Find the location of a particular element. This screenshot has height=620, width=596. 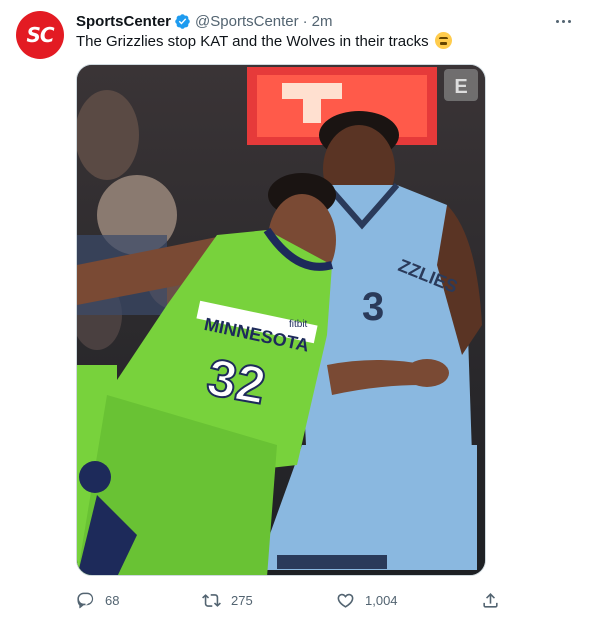

handle: @SportsCenter is located at coordinates (247, 21).